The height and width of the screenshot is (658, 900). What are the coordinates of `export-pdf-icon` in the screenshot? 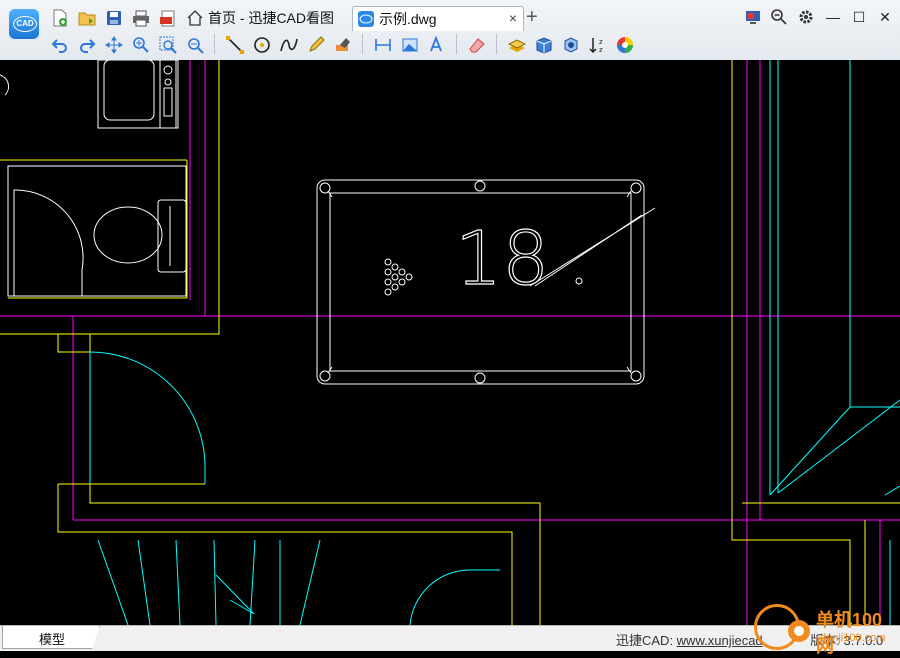 It's located at (168, 18).